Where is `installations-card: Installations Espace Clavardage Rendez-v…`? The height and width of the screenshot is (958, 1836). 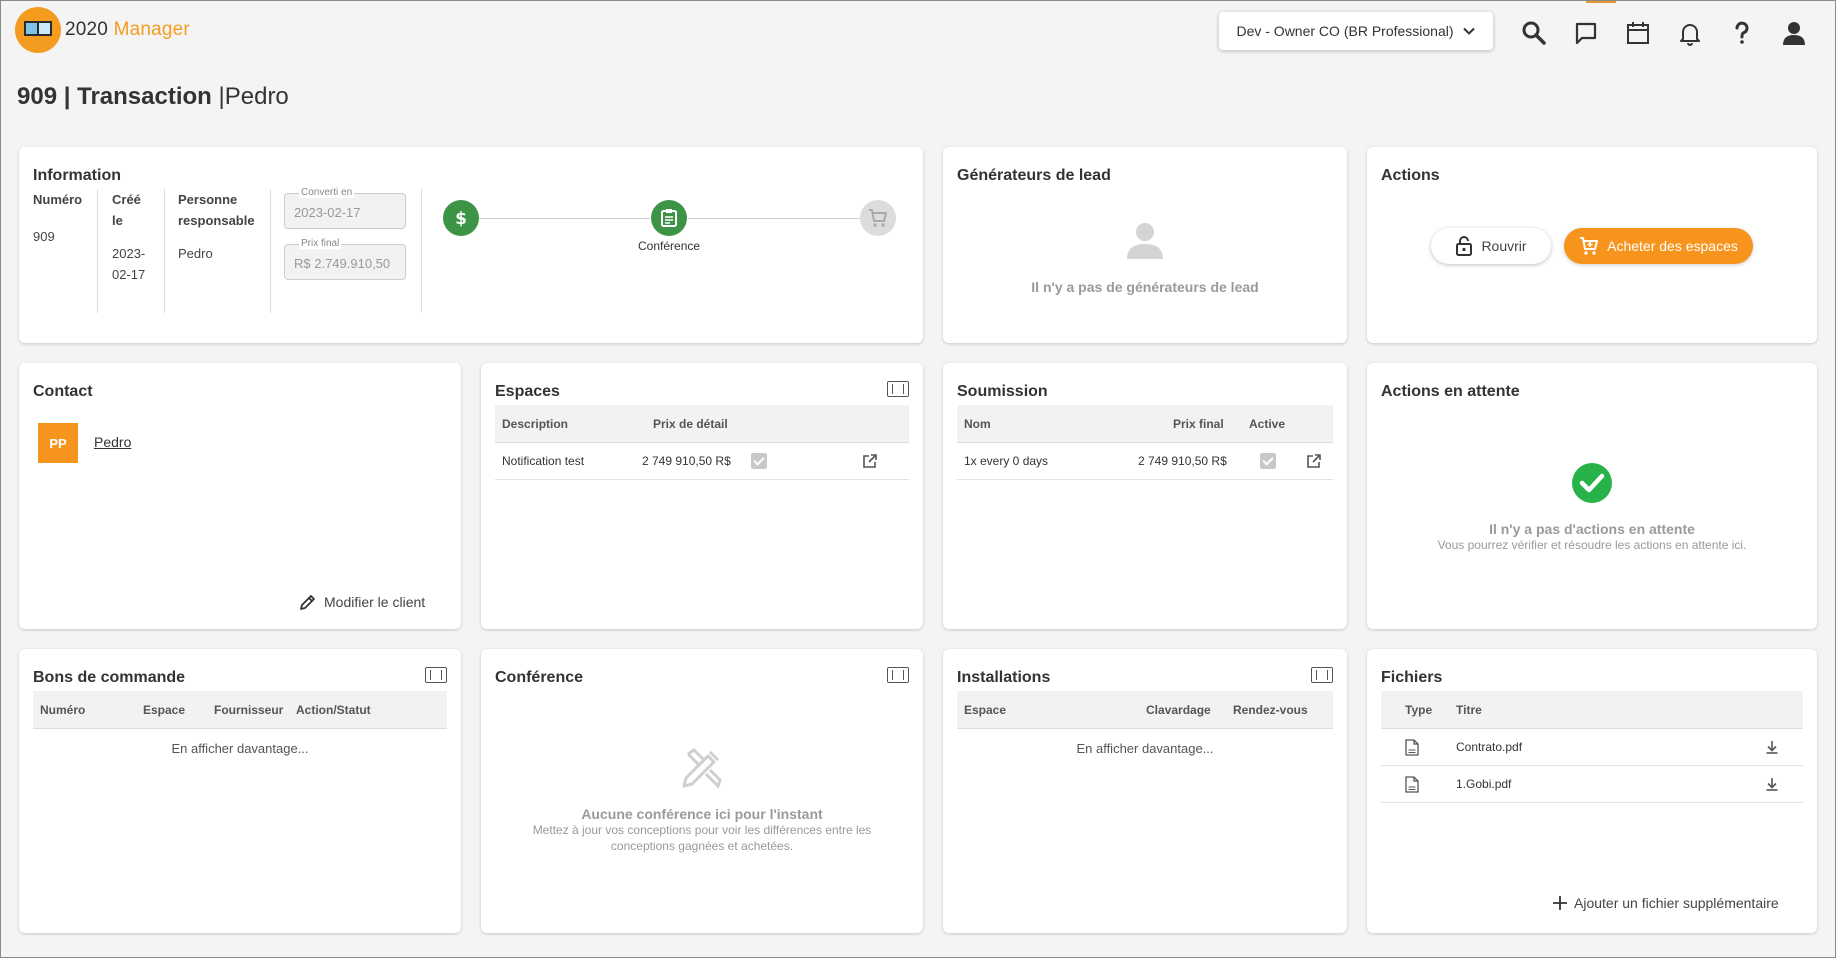 installations-card: Installations Espace Clavardage Rendez-v… is located at coordinates (1145, 791).